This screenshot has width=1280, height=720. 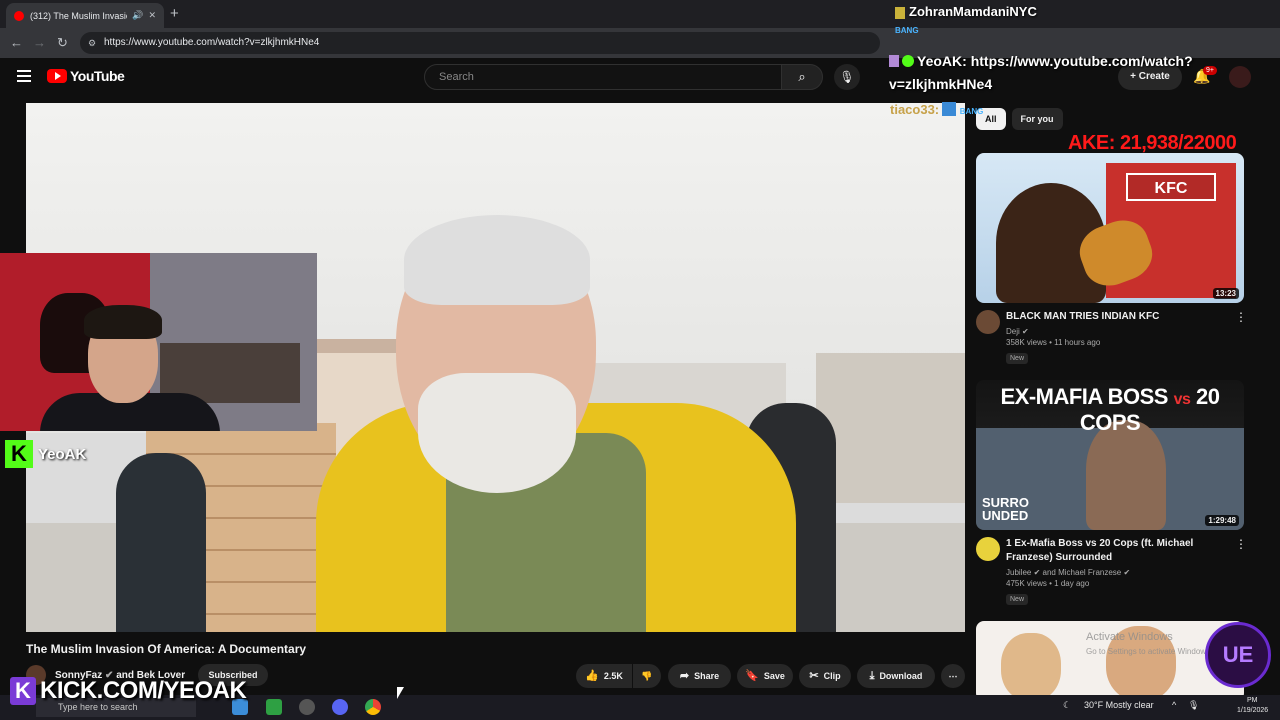 What do you see at coordinates (1005, 509) in the screenshot?
I see `thumbnail-subtext: SURRO UNDED` at bounding box center [1005, 509].